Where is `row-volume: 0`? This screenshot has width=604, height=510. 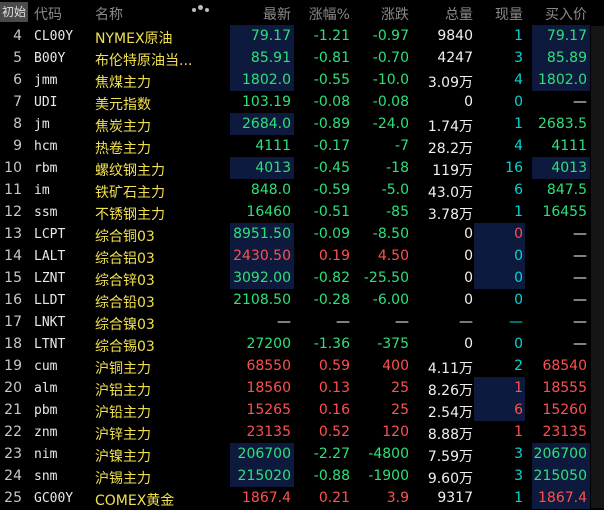 row-volume: 0 is located at coordinates (468, 234).